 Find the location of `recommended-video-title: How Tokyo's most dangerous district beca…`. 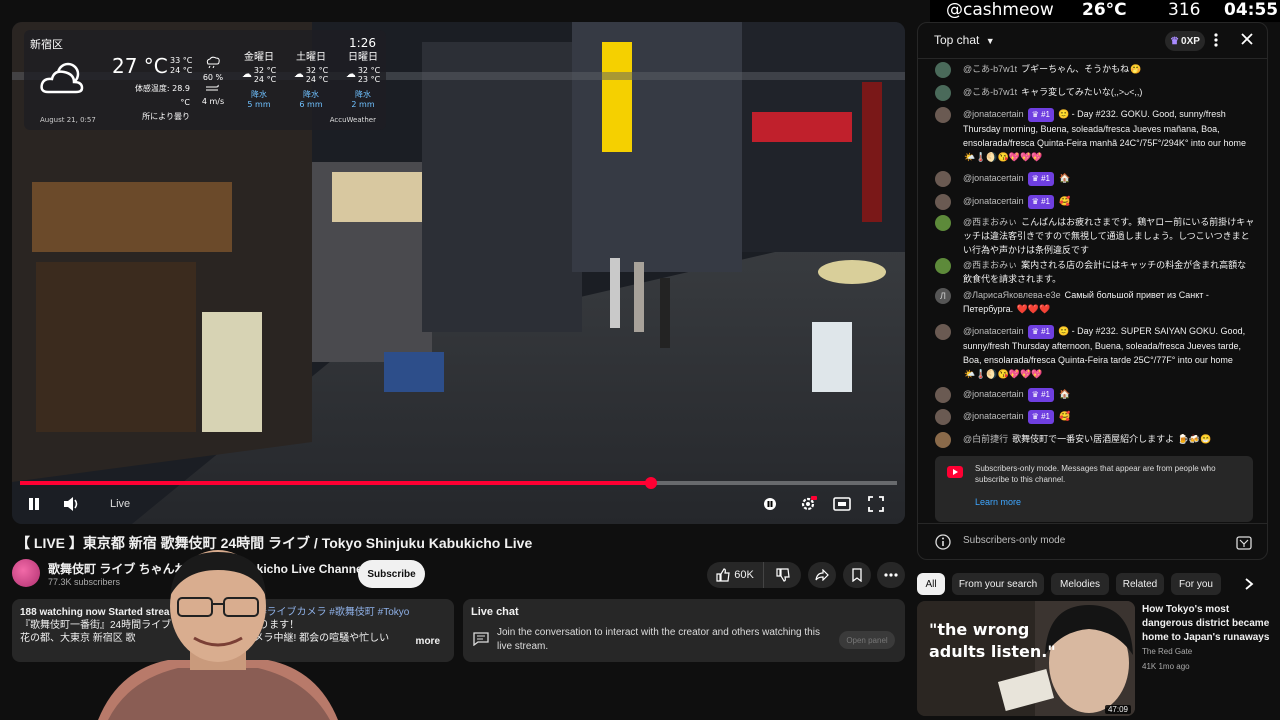

recommended-video-title: How Tokyo's most dangerous district beca… is located at coordinates (1208, 624).